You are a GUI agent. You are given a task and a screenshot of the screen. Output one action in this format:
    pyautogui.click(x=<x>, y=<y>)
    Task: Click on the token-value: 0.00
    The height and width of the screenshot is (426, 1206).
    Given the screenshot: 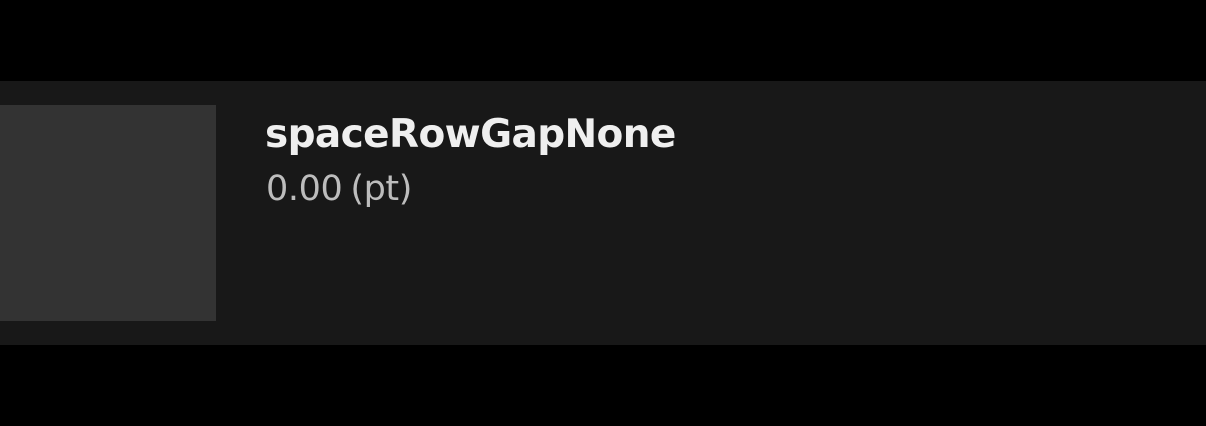 What is the action you would take?
    pyautogui.click(x=304, y=189)
    